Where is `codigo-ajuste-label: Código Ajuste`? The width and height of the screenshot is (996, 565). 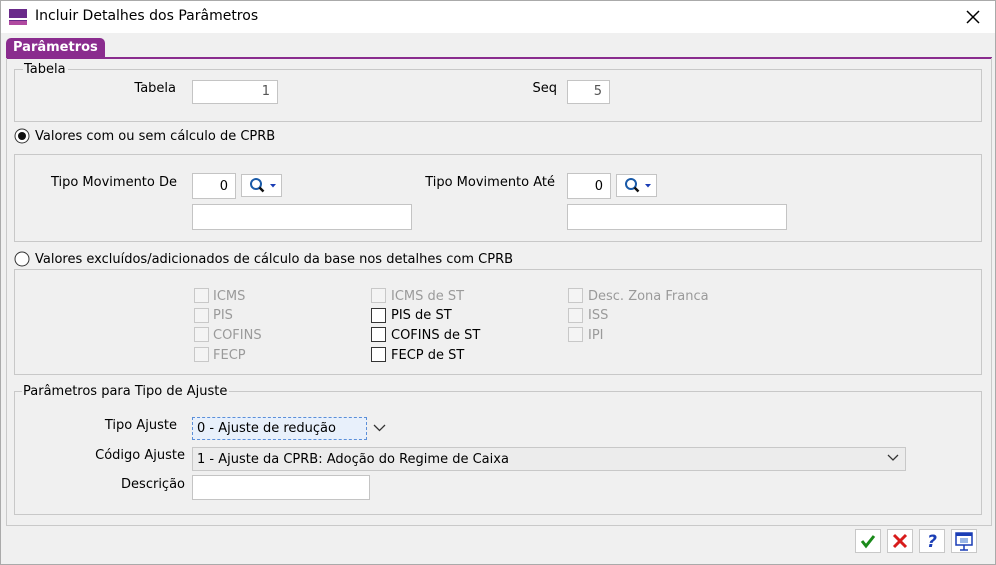
codigo-ajuste-label: Código Ajuste is located at coordinates (140, 455).